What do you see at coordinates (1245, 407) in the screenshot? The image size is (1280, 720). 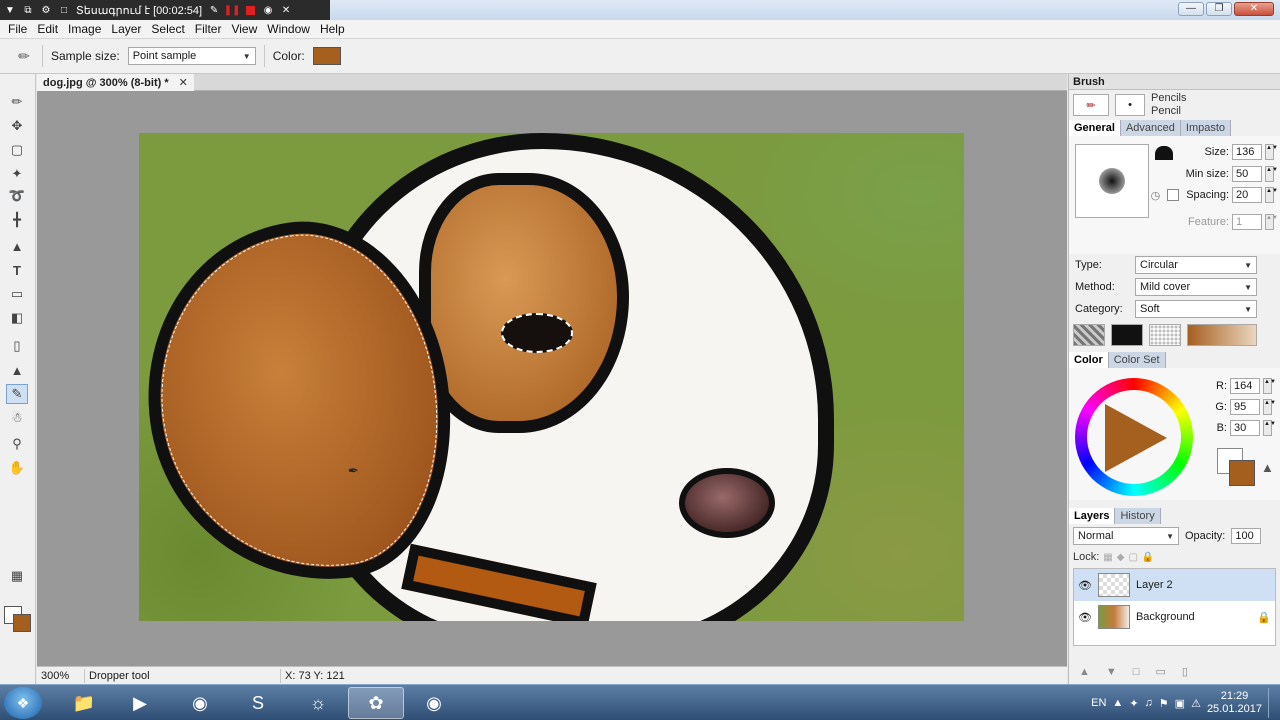 I see `green-input: 95` at bounding box center [1245, 407].